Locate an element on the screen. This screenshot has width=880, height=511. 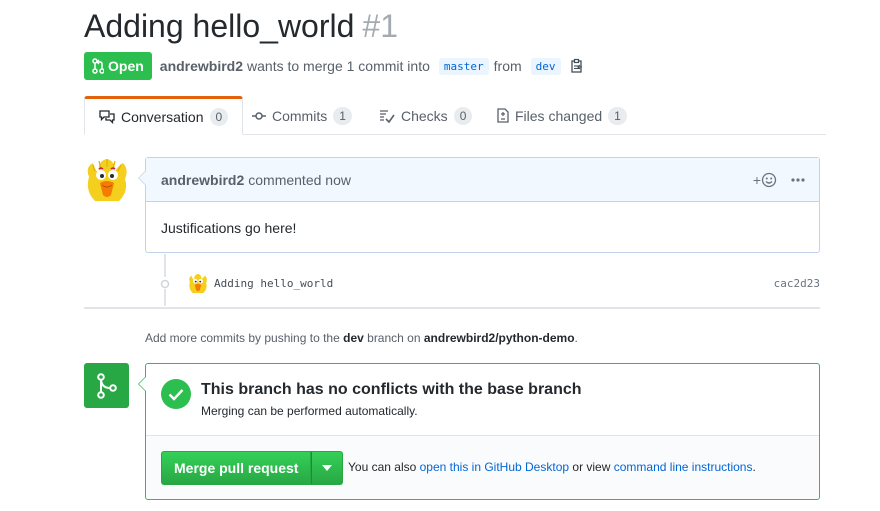
tab-checks: Checks 0 is located at coordinates (426, 115).